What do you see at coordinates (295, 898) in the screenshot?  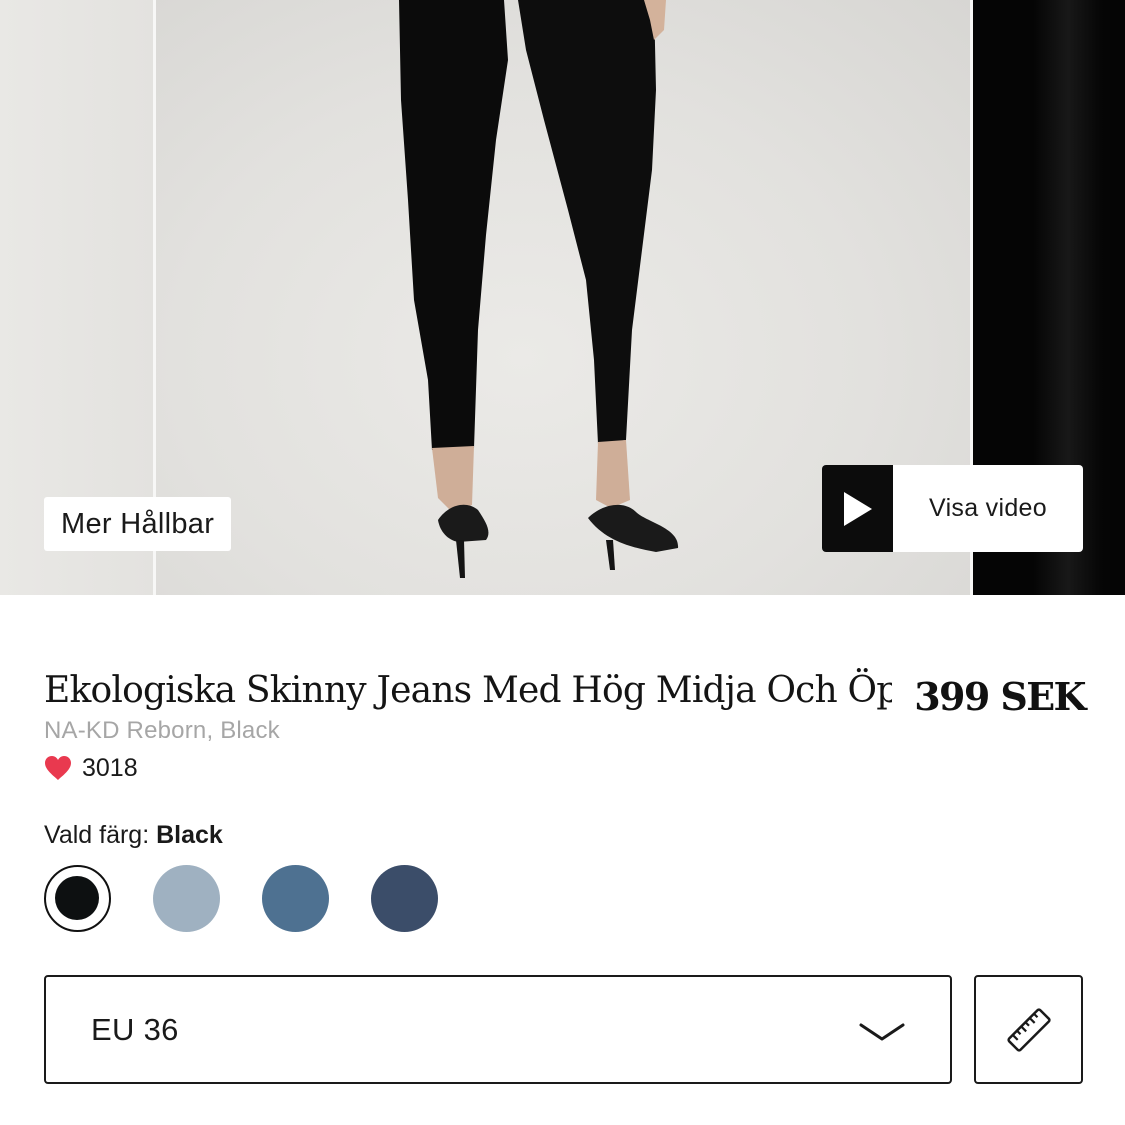 I see `color-swatch-mid-blue` at bounding box center [295, 898].